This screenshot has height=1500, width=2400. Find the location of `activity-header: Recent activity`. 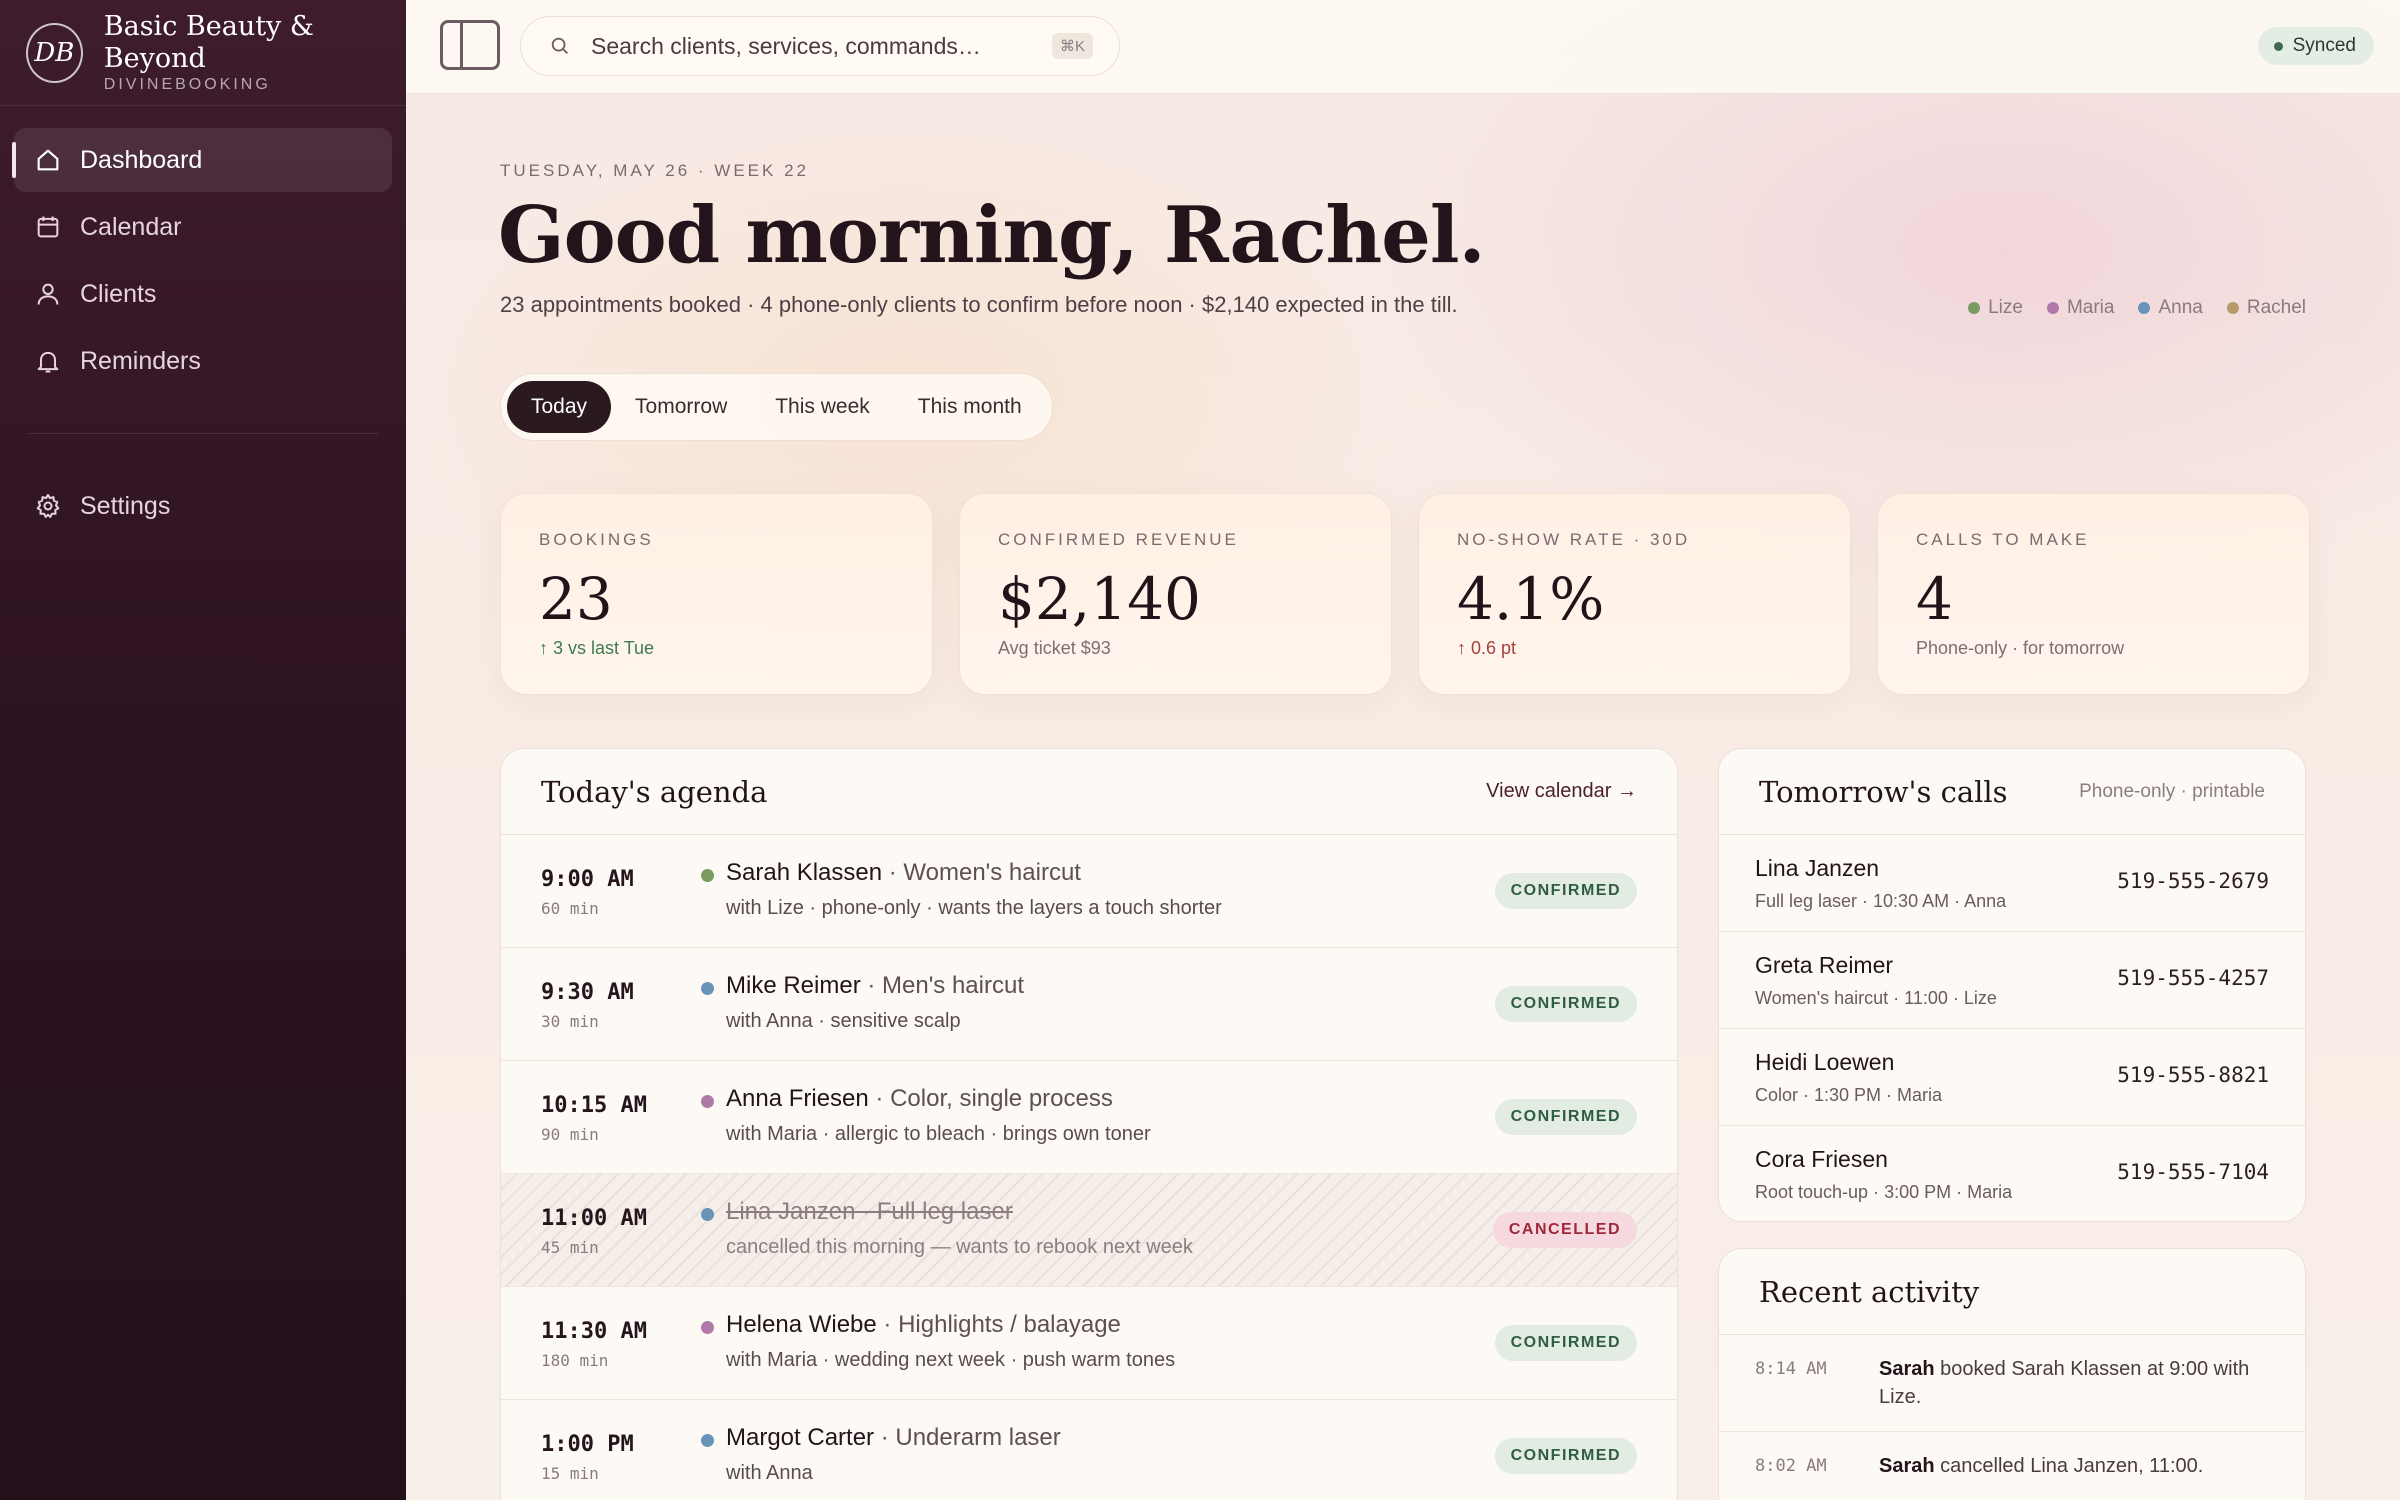

activity-header: Recent activity is located at coordinates (2012, 1292).